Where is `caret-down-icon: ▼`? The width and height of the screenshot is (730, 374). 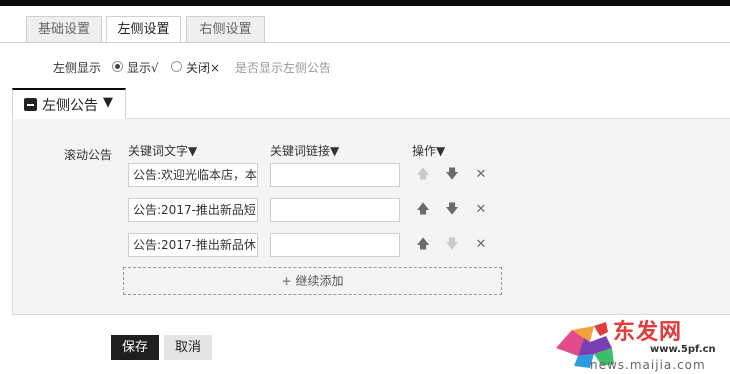 caret-down-icon: ▼ is located at coordinates (108, 102).